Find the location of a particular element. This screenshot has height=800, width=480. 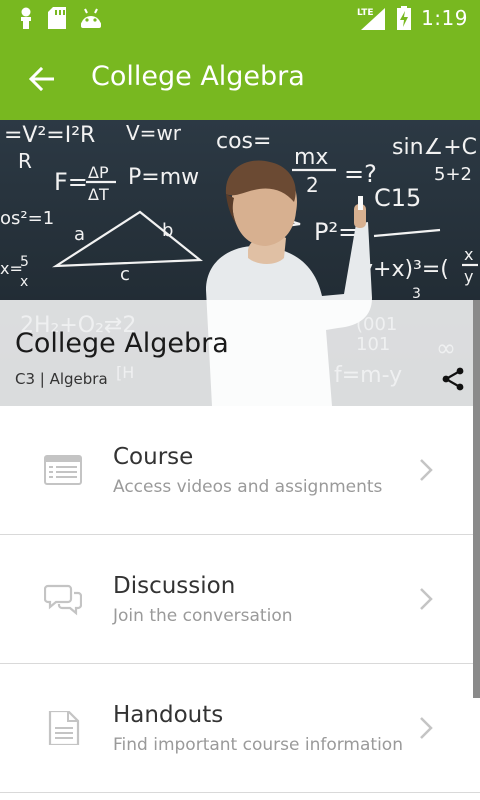

svg-text: F= is located at coordinates (71, 182).